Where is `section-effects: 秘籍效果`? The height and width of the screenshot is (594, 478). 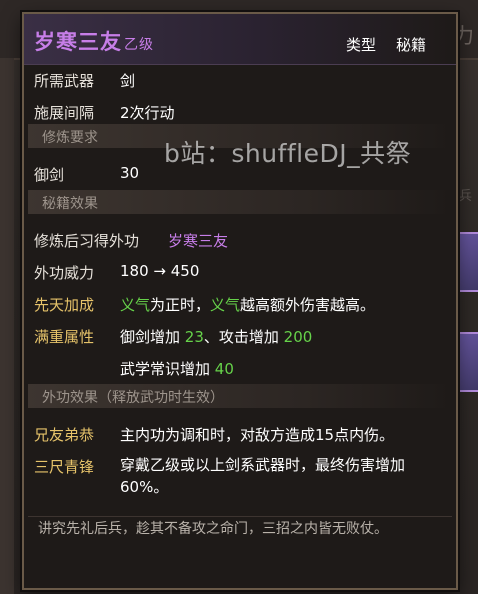
section-effects: 秘籍效果 is located at coordinates (240, 202).